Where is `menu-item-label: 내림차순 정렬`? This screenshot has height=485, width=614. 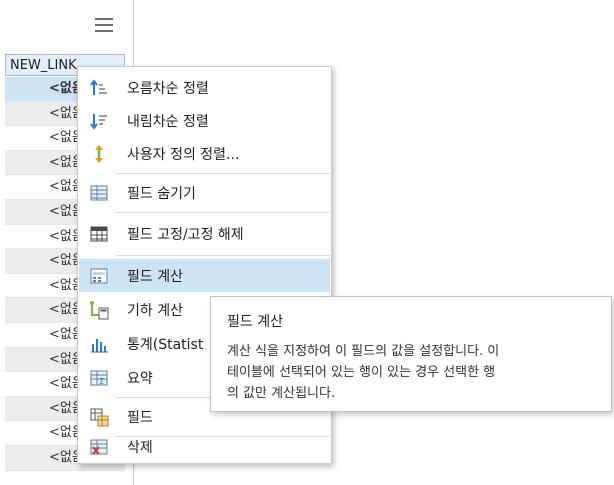
menu-item-label: 내림차순 정렬 is located at coordinates (168, 121).